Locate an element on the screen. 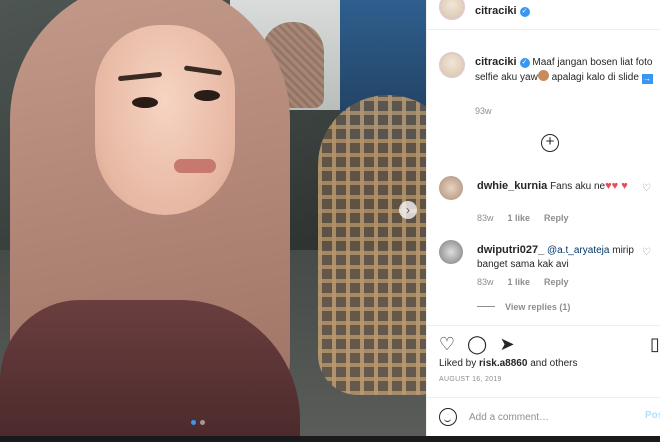 The width and height of the screenshot is (660, 442). heart-icon: ♡ is located at coordinates (447, 344).